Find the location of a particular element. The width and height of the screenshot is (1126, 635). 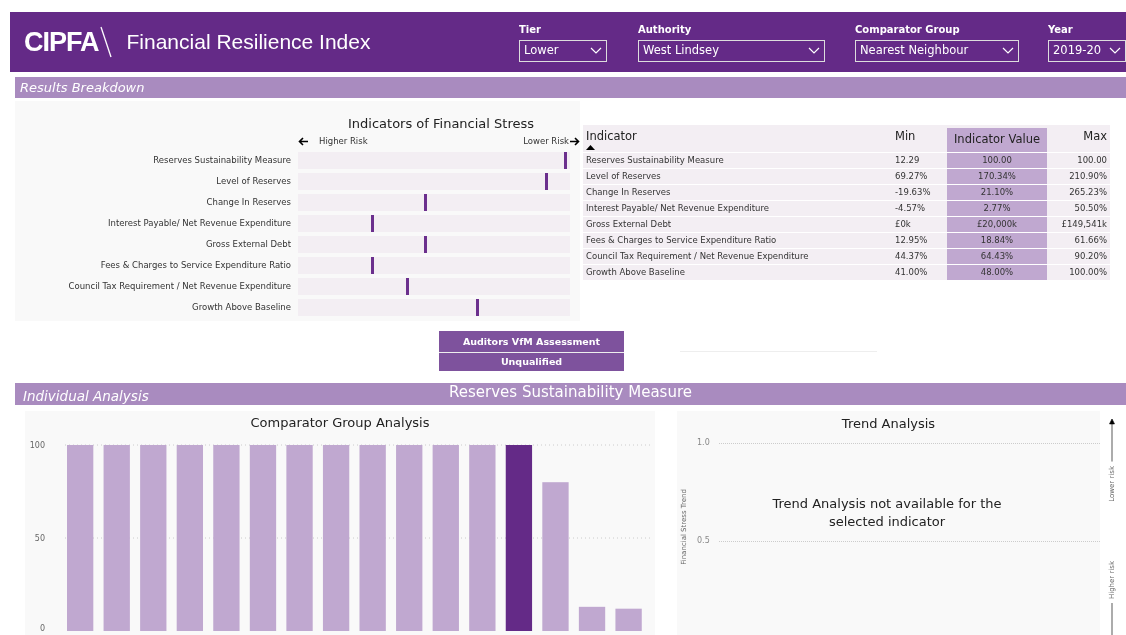

table-cell-text: 100.00% is located at coordinates (1088, 272).